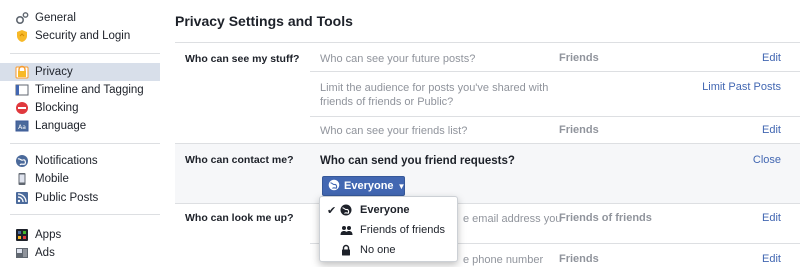  Describe the element at coordinates (332, 210) in the screenshot. I see `checkmark-icon: ✔` at that location.